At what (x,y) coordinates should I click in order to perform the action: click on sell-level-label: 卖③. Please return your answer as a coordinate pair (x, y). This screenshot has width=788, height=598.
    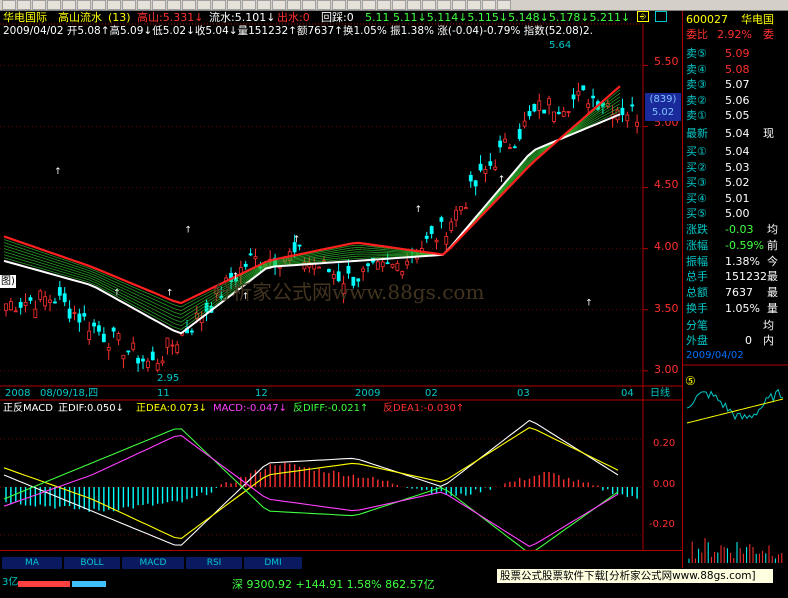
    Looking at the image, I should click on (696, 84).